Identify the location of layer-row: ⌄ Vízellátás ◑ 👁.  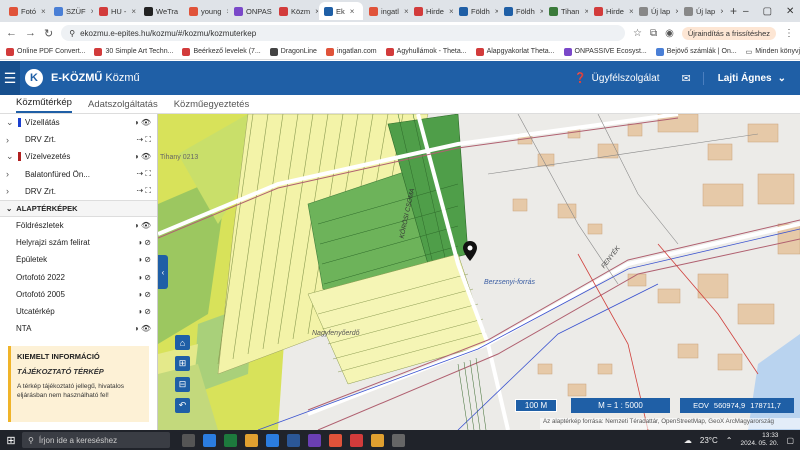
(78, 122).